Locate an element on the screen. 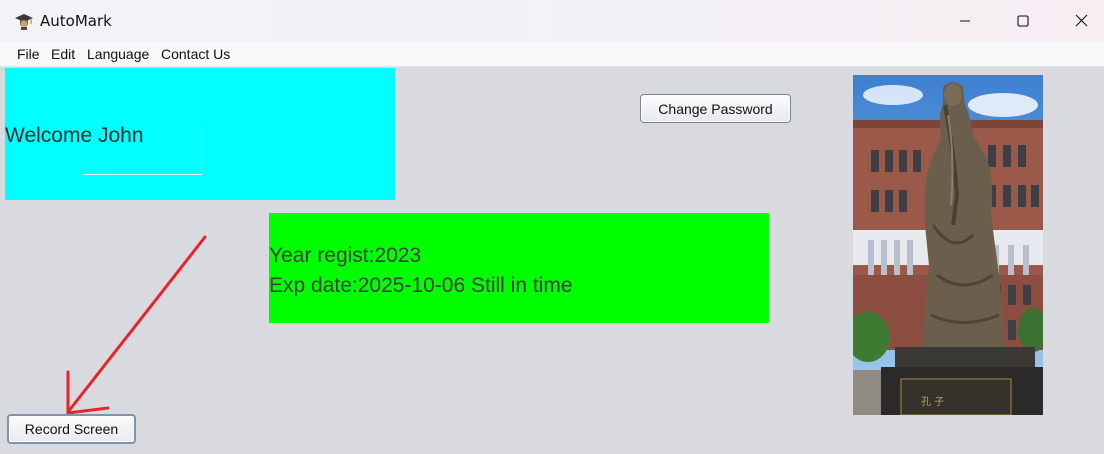 This screenshot has height=454, width=1104. menu-file: File is located at coordinates (28, 54).